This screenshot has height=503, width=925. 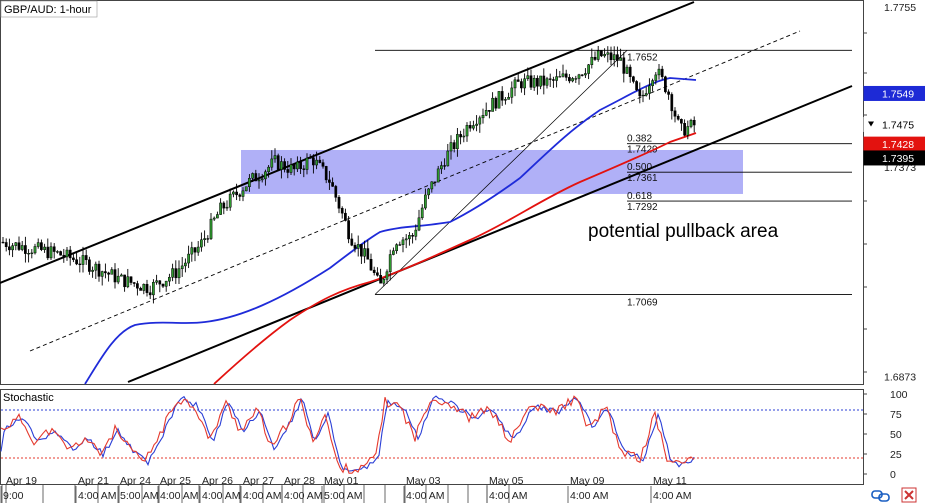 I want to click on time-axis-date-label: May 09, so click(x=587, y=481).